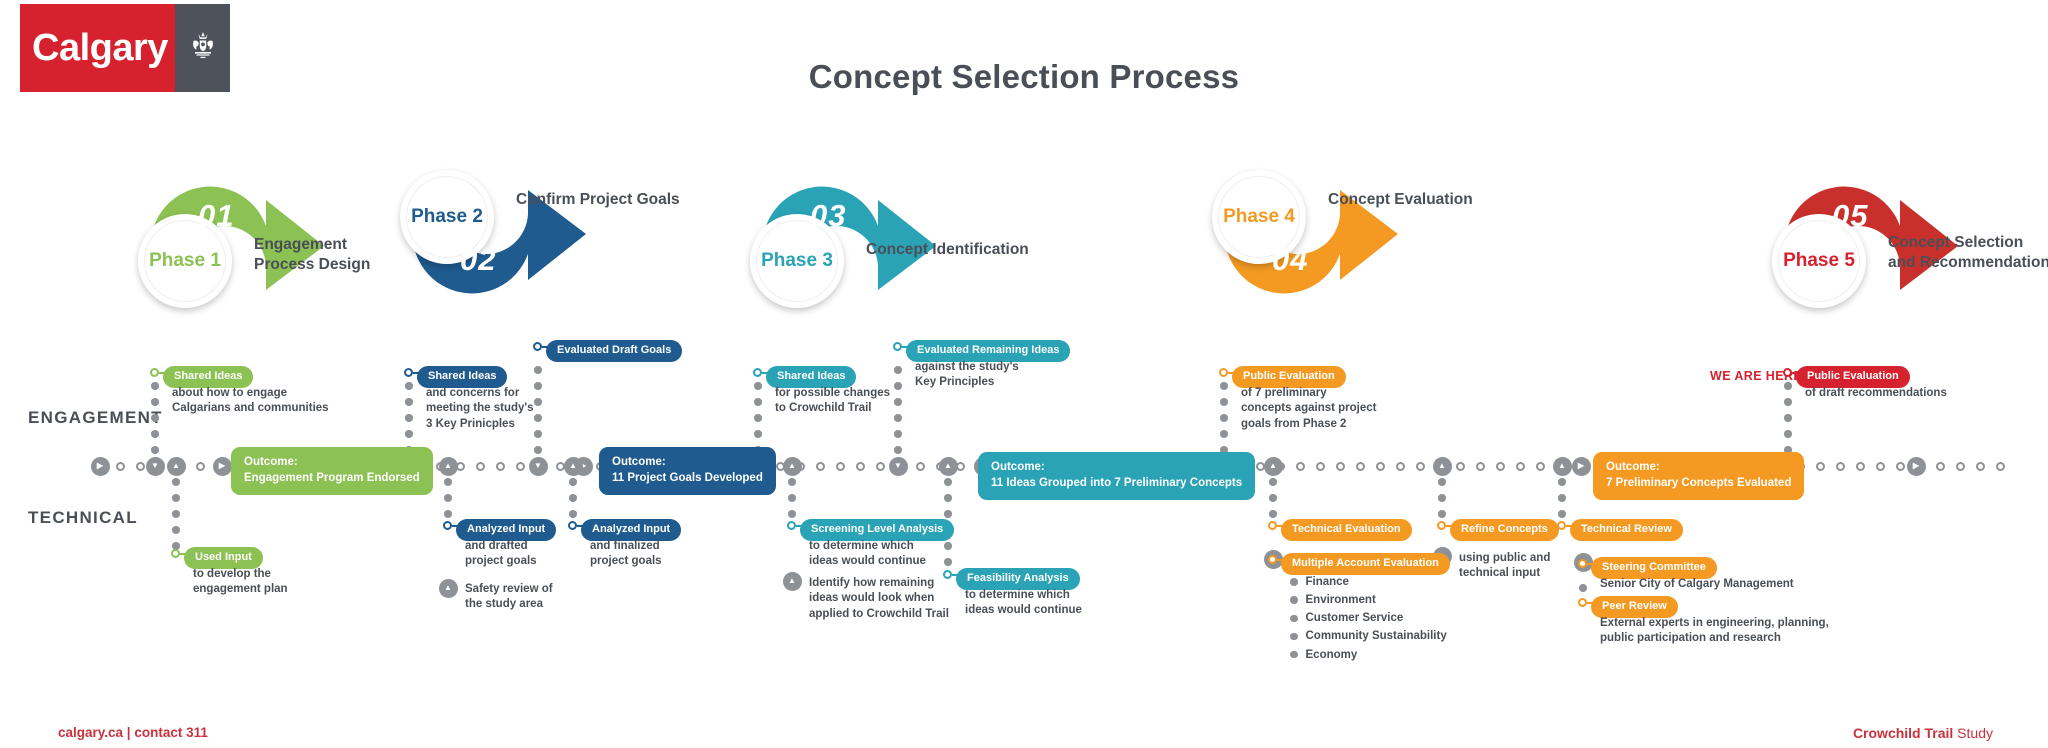  What do you see at coordinates (223, 558) in the screenshot?
I see `pill-p1-used-input: Used Input` at bounding box center [223, 558].